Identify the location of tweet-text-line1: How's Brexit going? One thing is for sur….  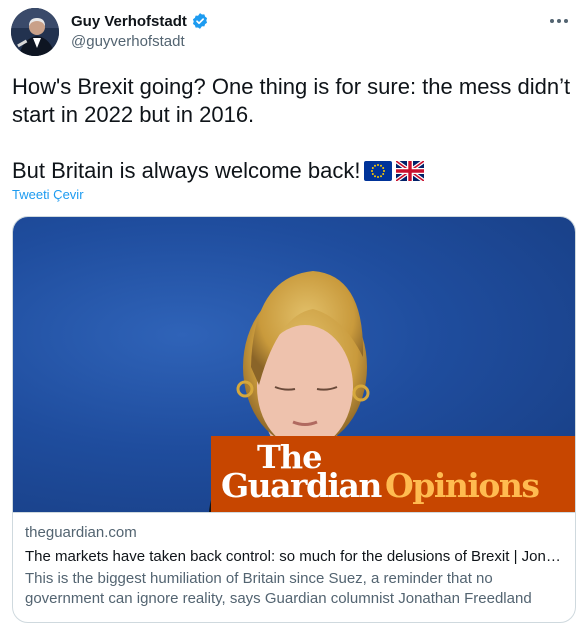
(291, 100).